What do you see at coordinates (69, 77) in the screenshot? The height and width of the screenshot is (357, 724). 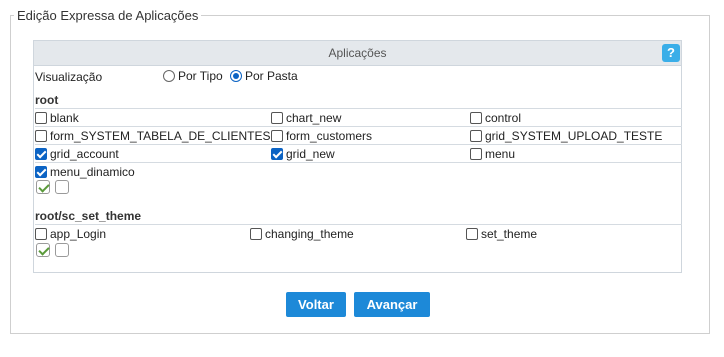 I see `view-label: Visualização` at bounding box center [69, 77].